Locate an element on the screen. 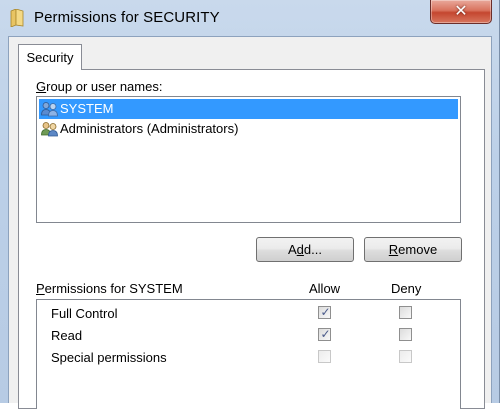 This screenshot has width=500, height=409. permission-name: Full Control is located at coordinates (84, 313).